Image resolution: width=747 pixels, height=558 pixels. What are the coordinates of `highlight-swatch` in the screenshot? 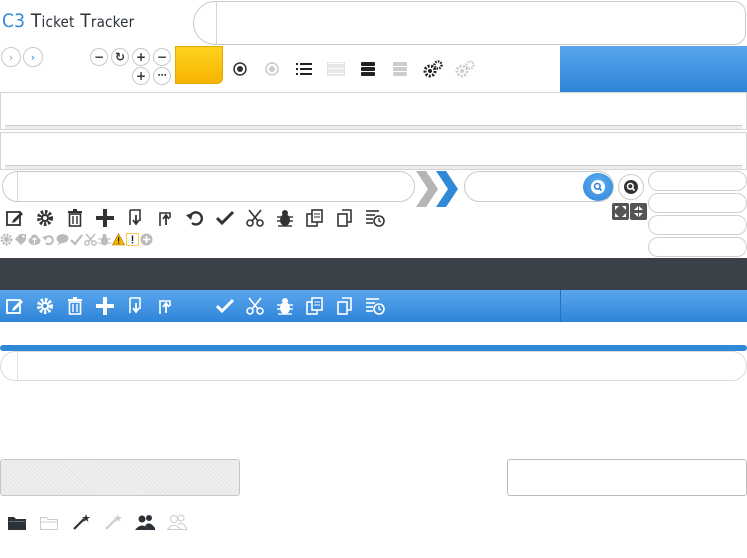 It's located at (199, 65).